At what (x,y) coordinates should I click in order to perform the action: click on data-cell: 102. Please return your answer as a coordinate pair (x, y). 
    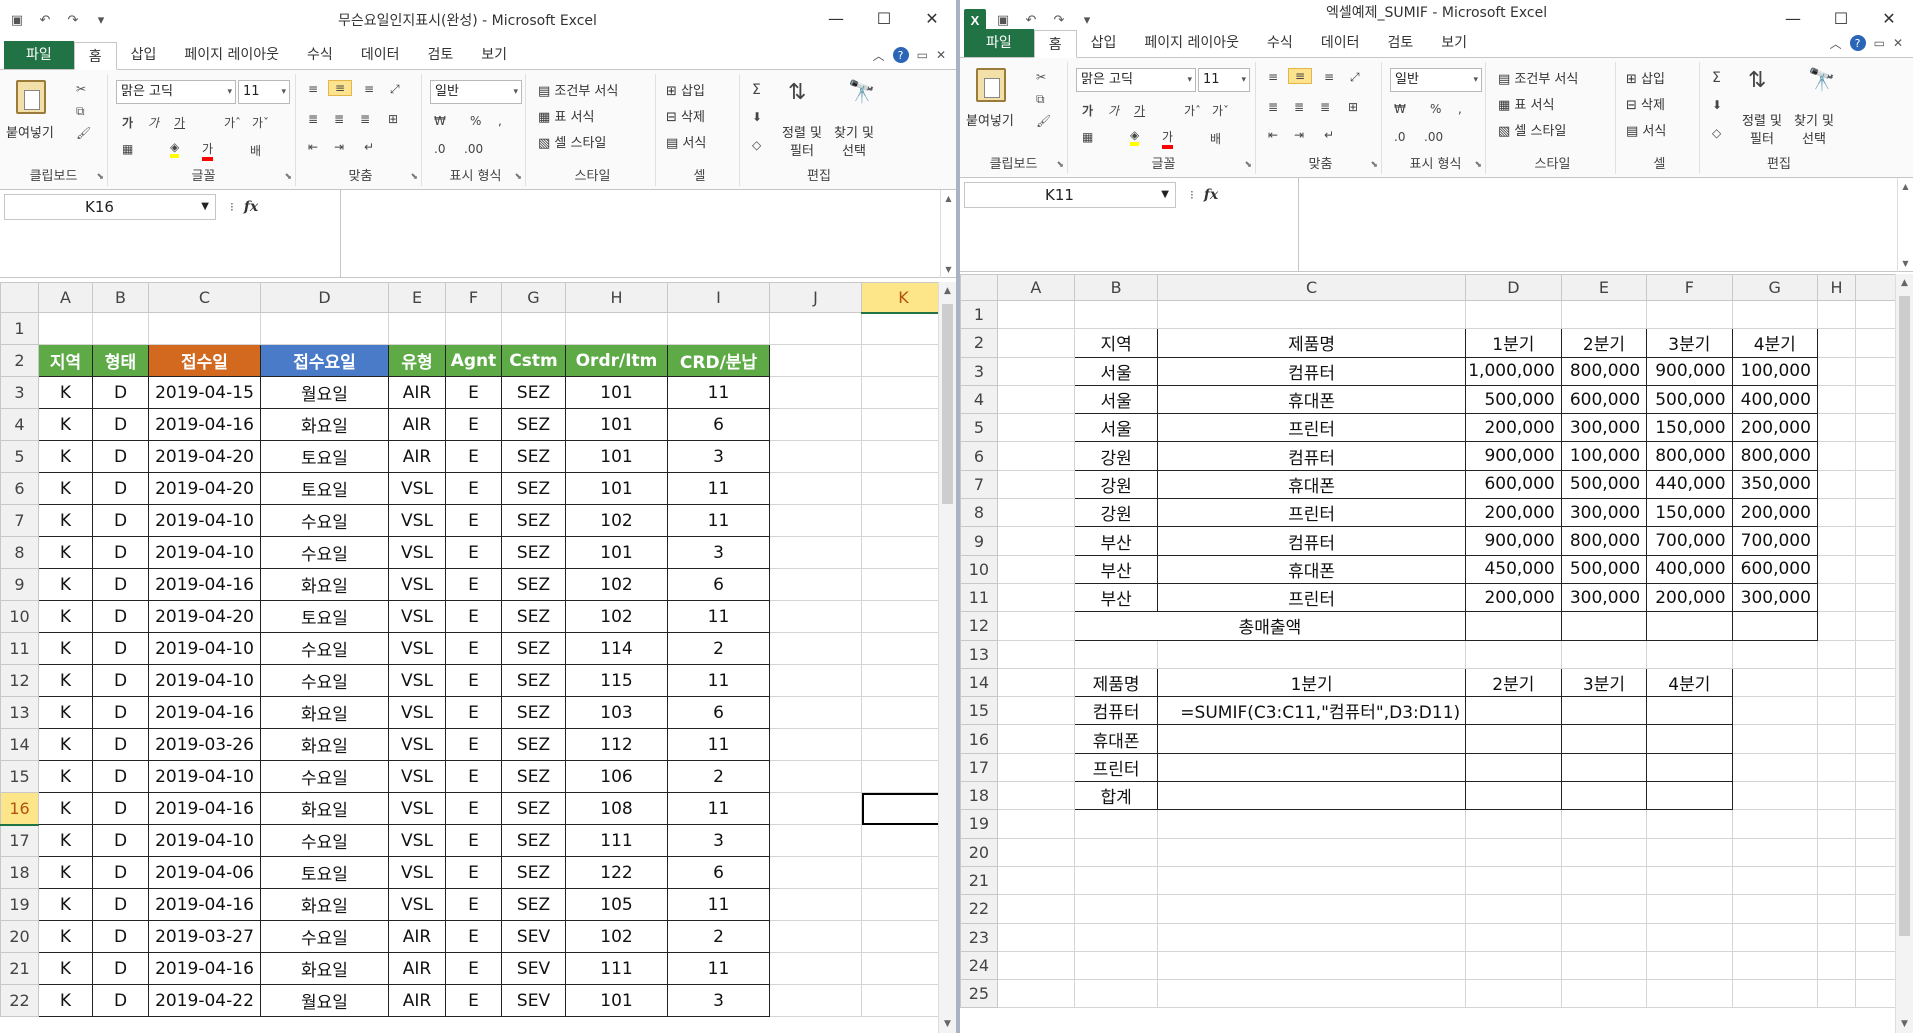
    Looking at the image, I should click on (616, 616).